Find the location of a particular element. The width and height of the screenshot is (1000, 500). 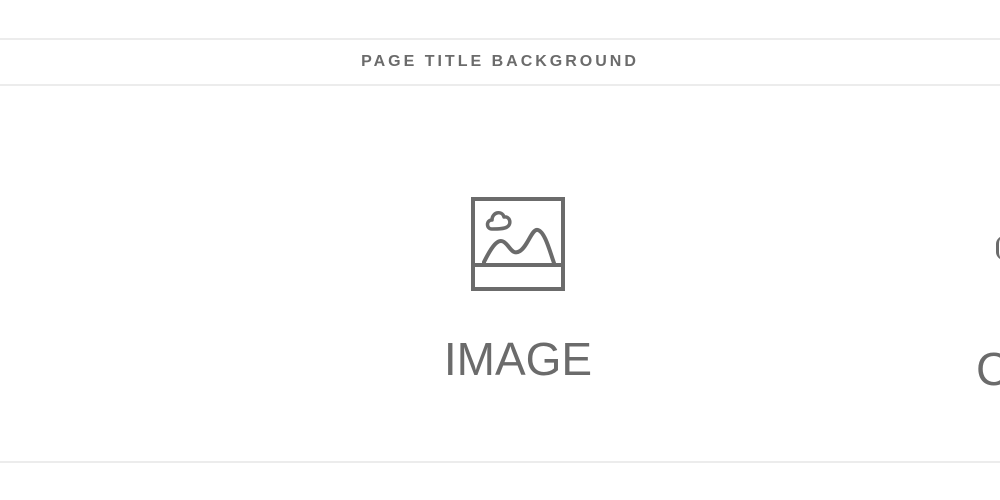

page-title: PAGE TITLE BACKGROUND is located at coordinates (500, 61).